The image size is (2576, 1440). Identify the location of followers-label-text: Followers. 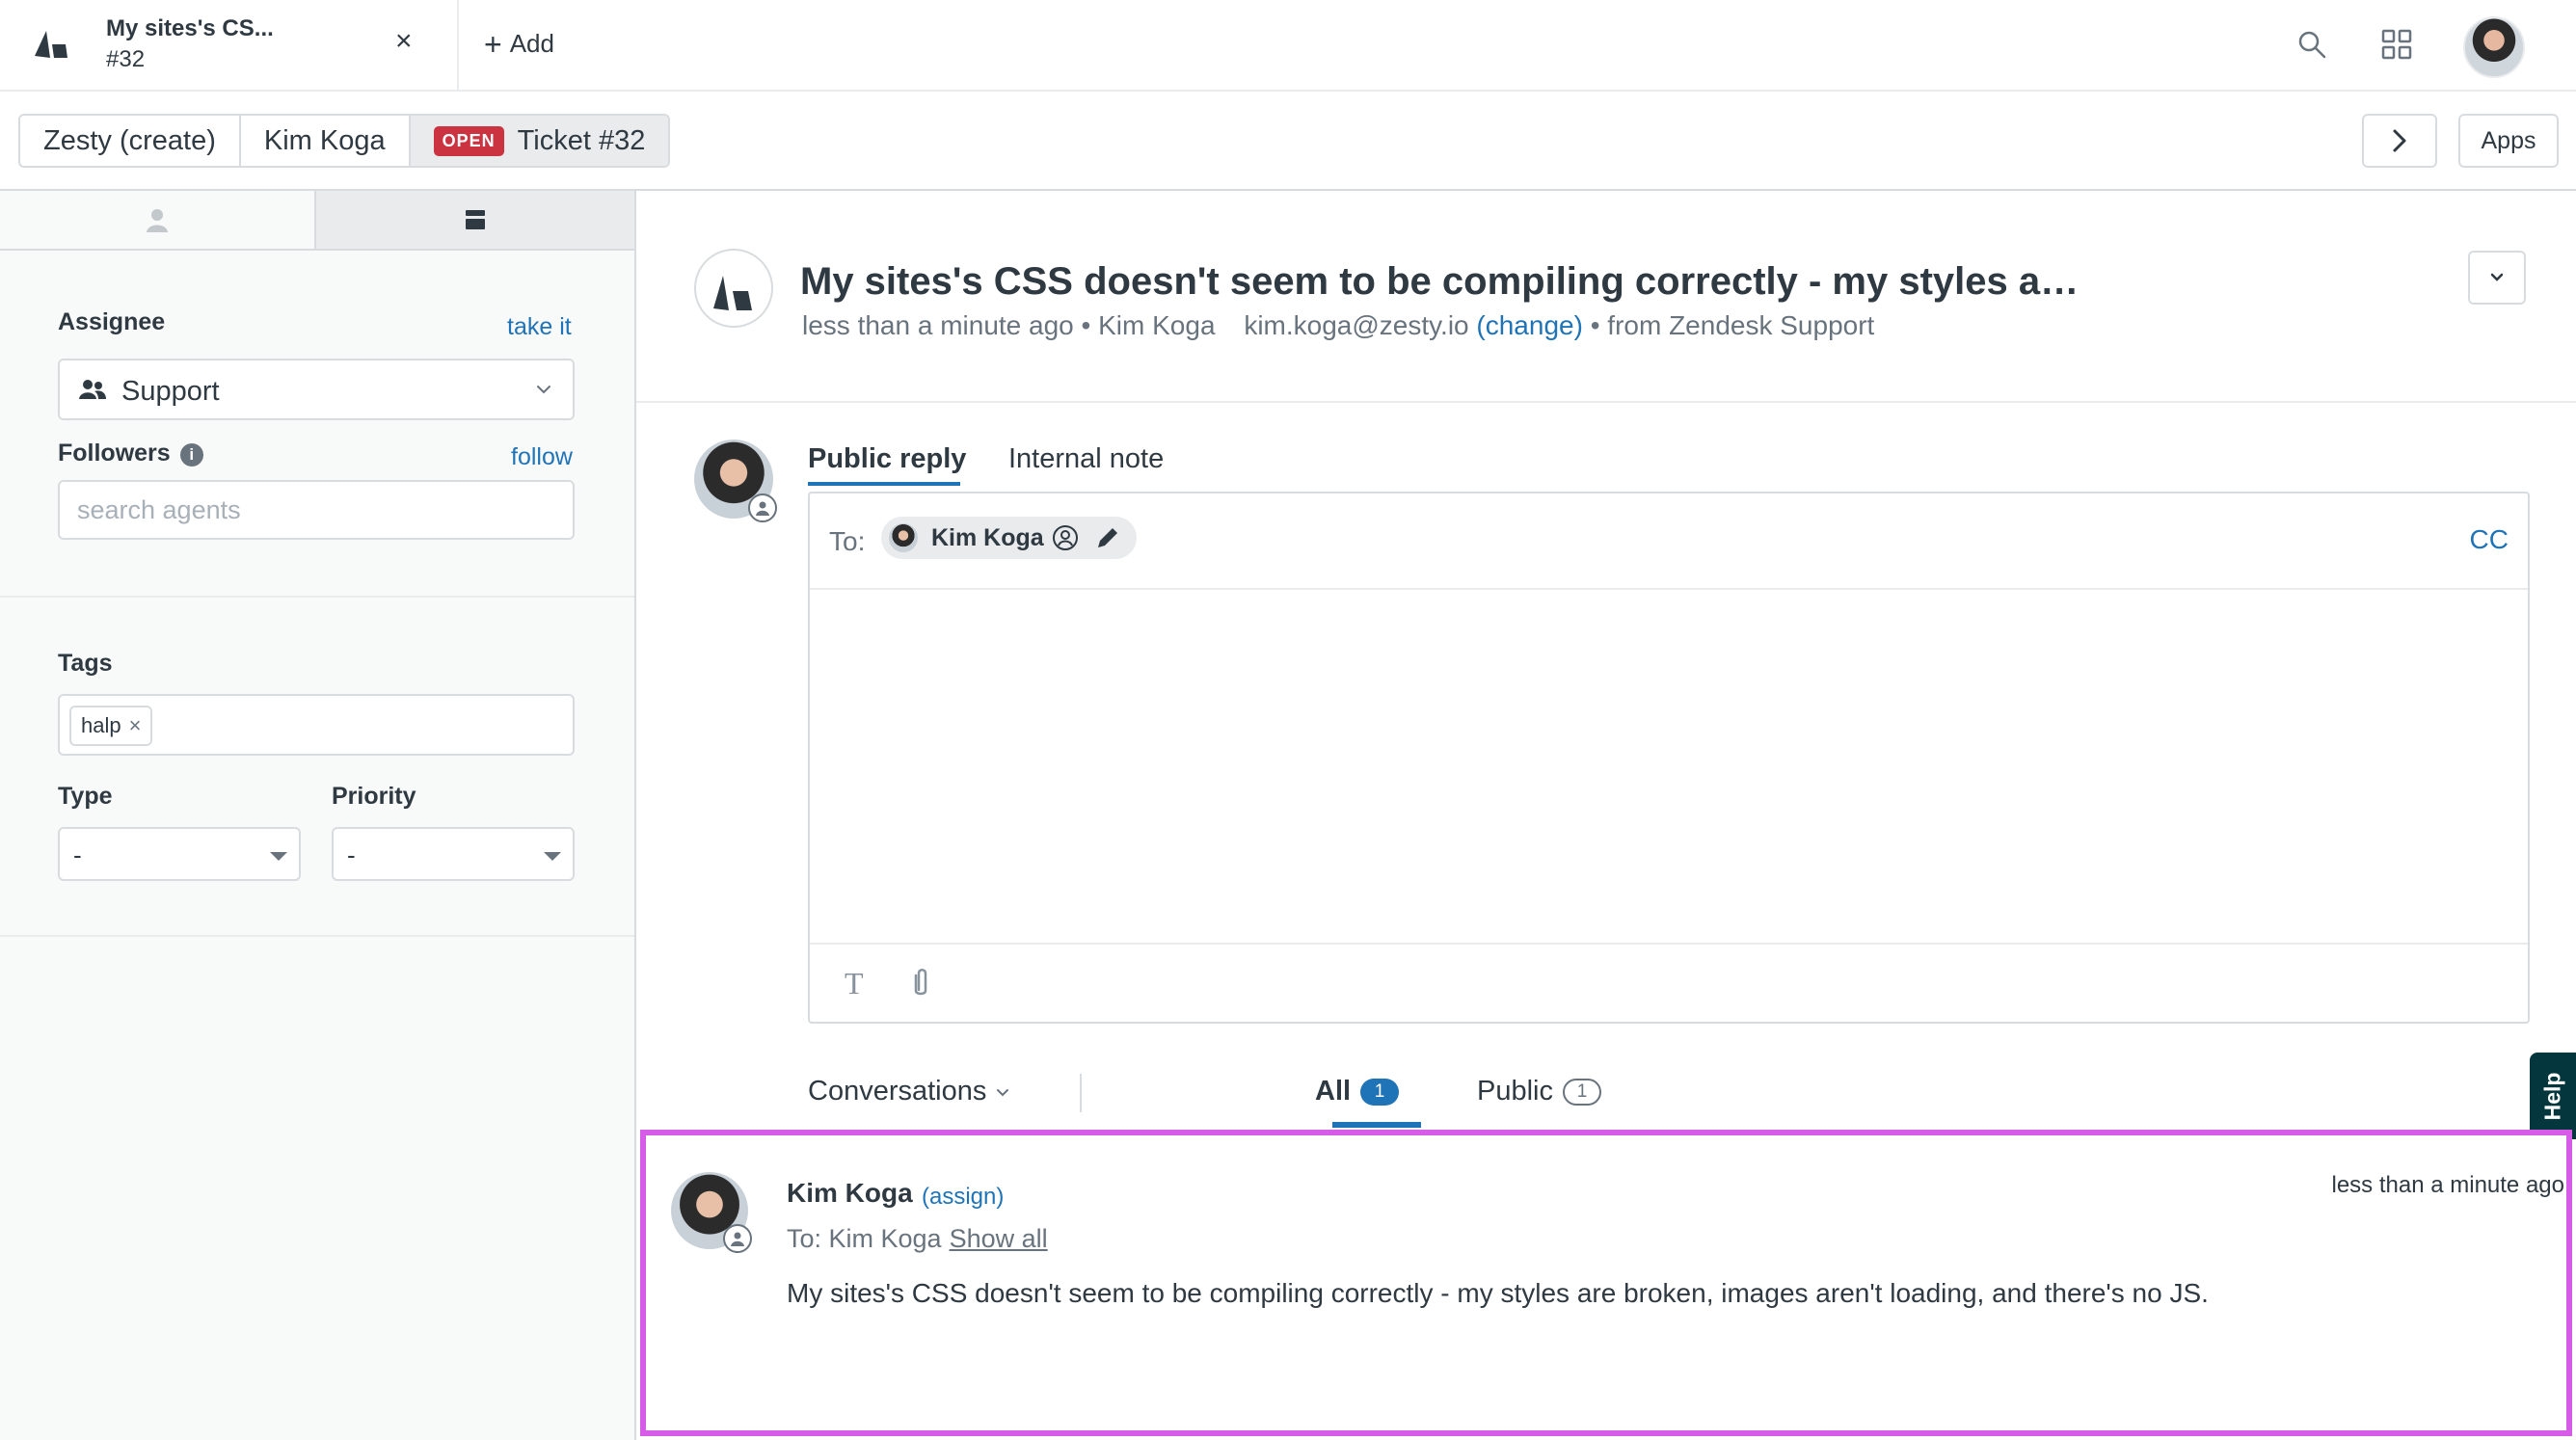
(114, 453).